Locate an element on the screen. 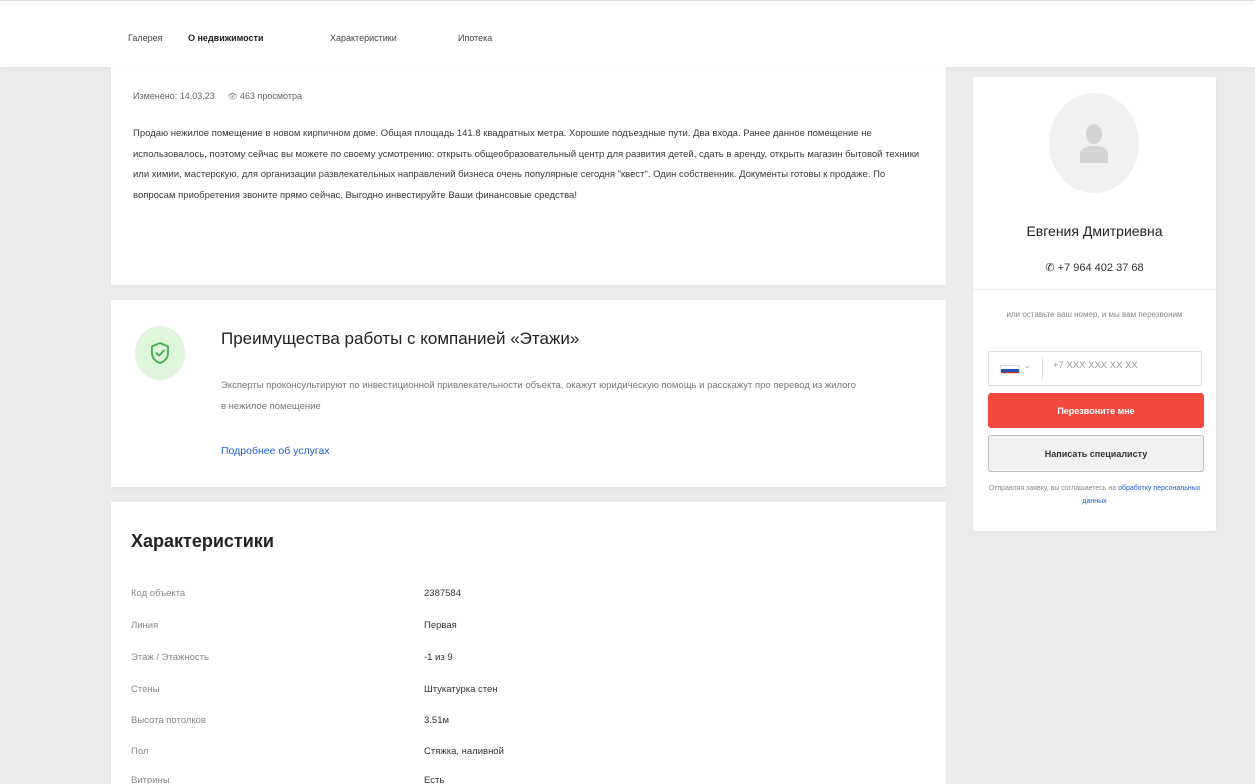  eye-icon: 👁 is located at coordinates (232, 96).